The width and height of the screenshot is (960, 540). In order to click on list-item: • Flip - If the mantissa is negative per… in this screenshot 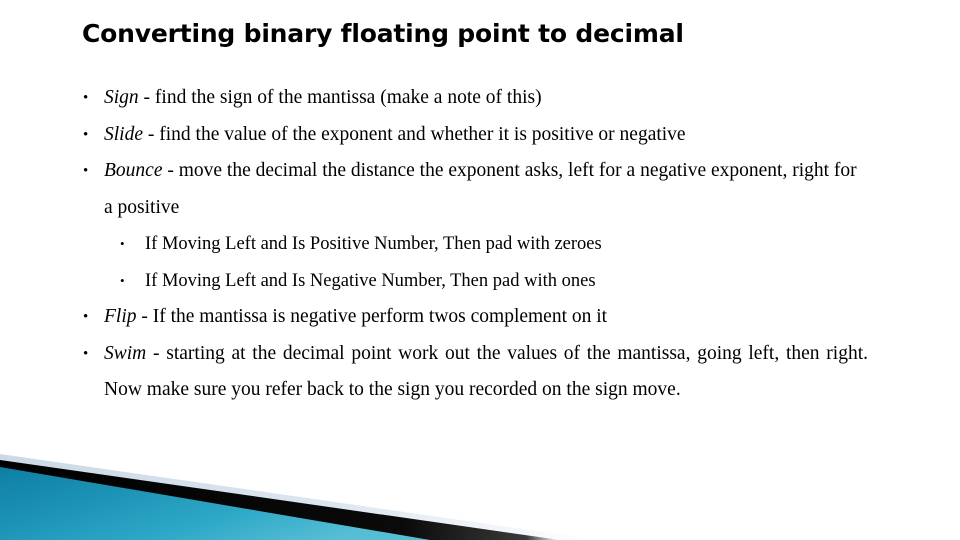, I will do `click(473, 317)`.